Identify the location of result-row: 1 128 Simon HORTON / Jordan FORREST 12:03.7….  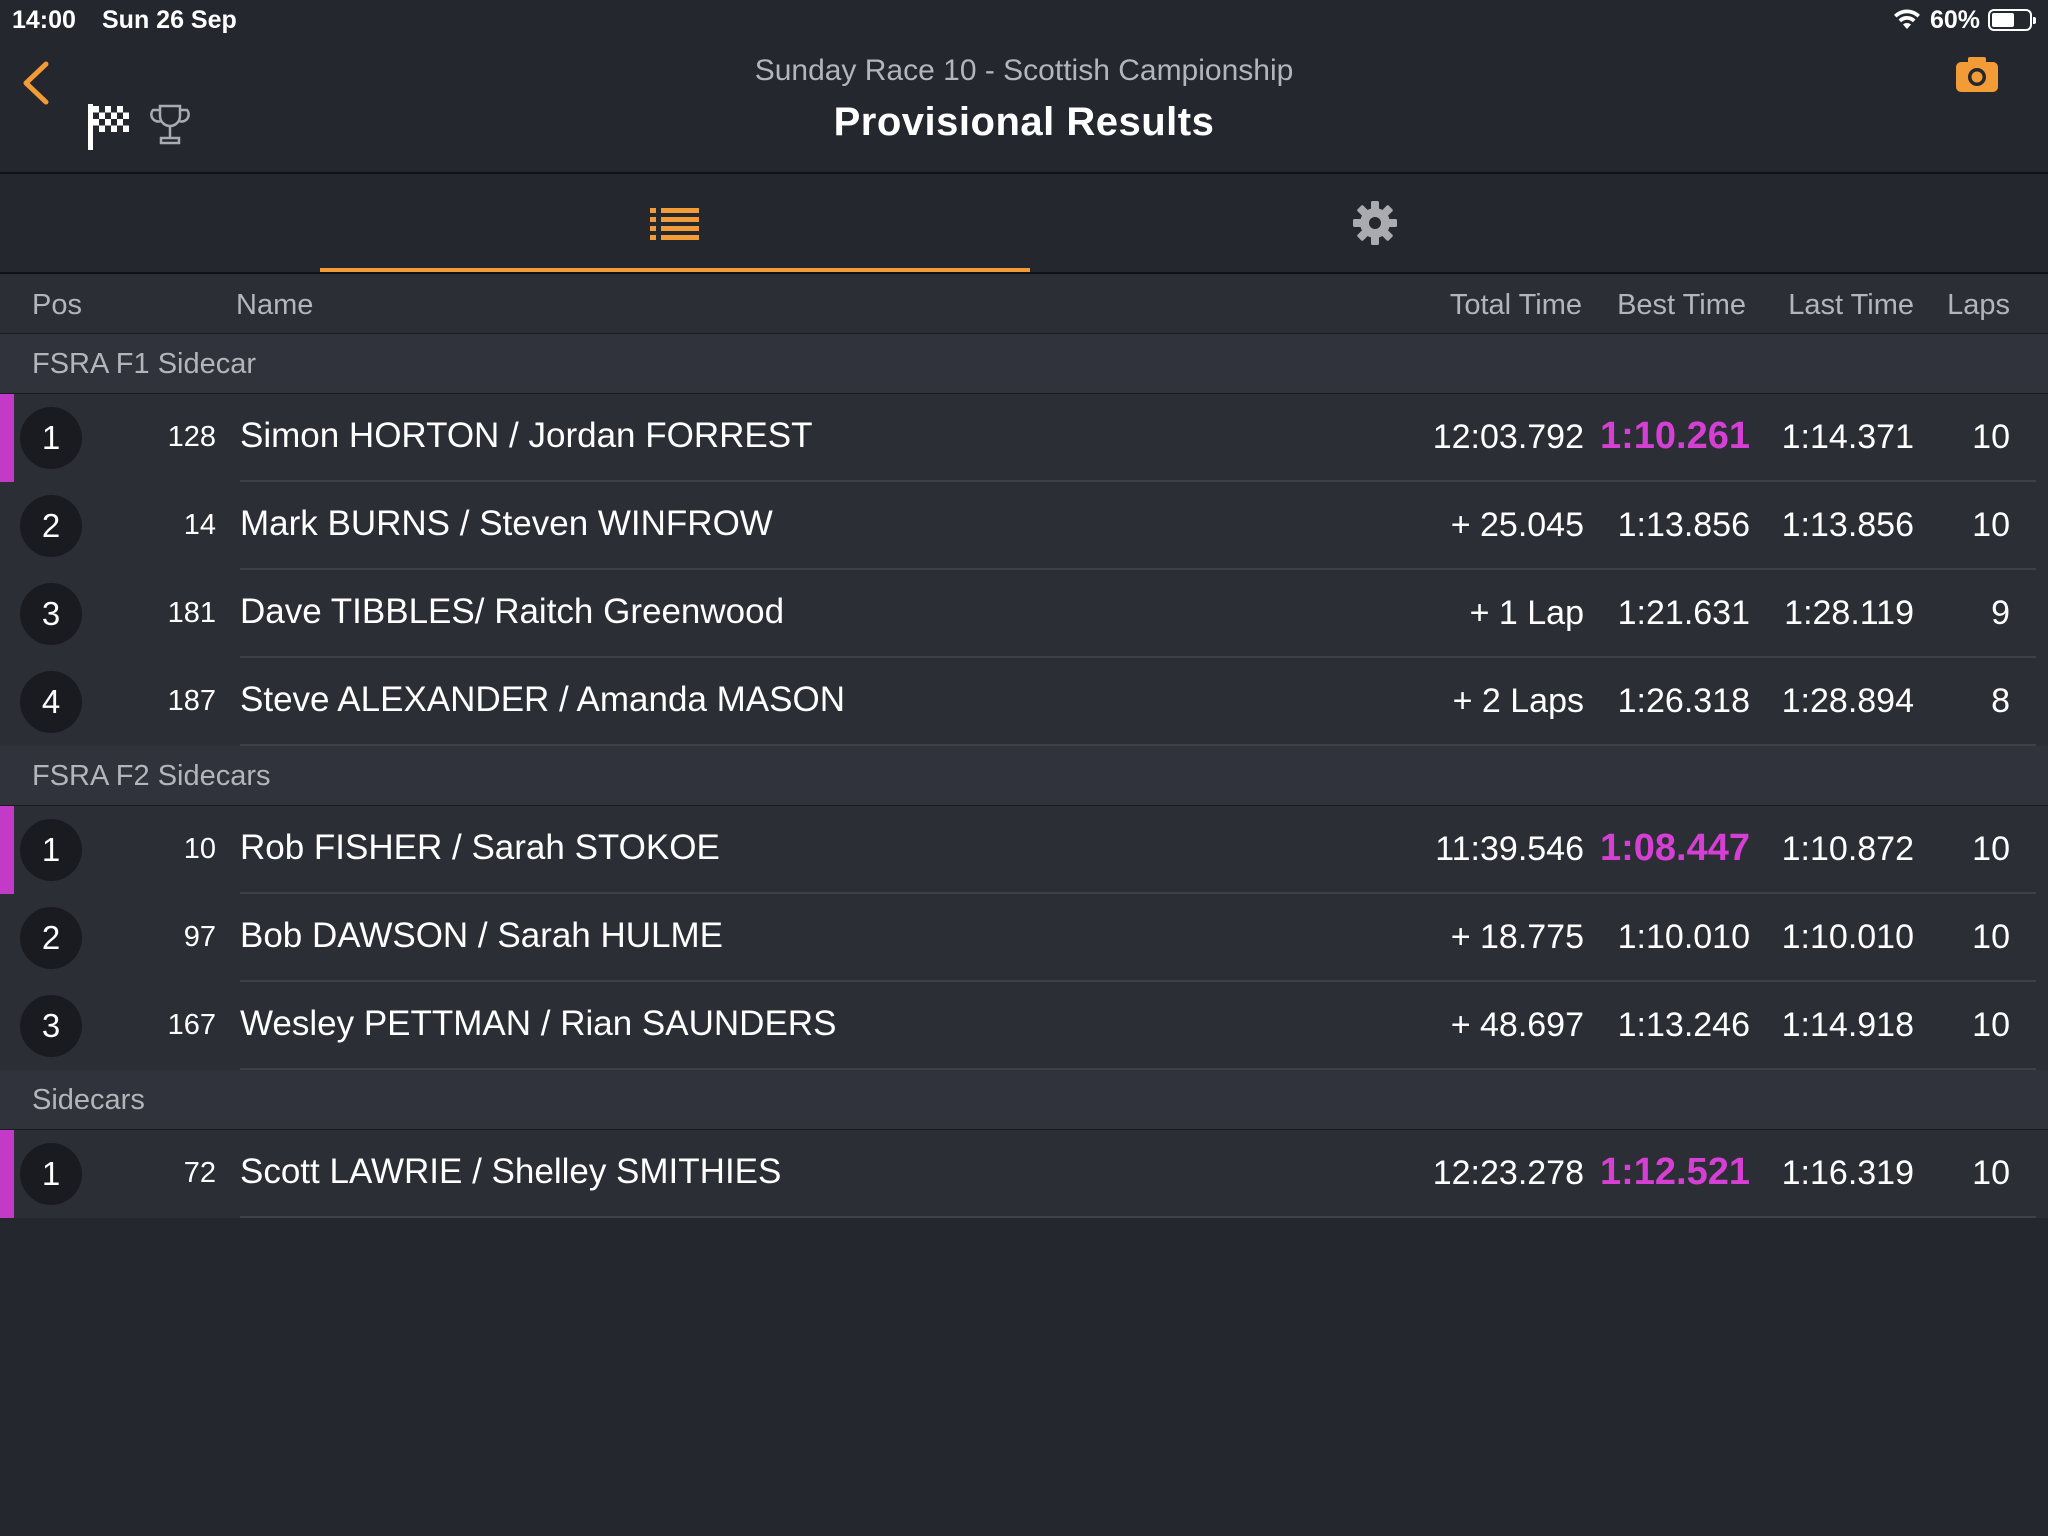
(1024, 438).